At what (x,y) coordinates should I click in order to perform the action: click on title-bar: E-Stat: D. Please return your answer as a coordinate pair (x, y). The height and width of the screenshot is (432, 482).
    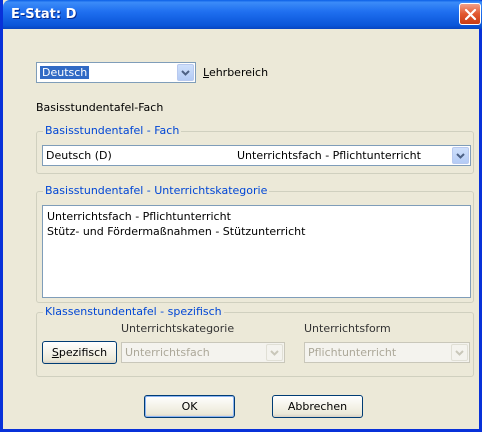
    Looking at the image, I should click on (242, 14).